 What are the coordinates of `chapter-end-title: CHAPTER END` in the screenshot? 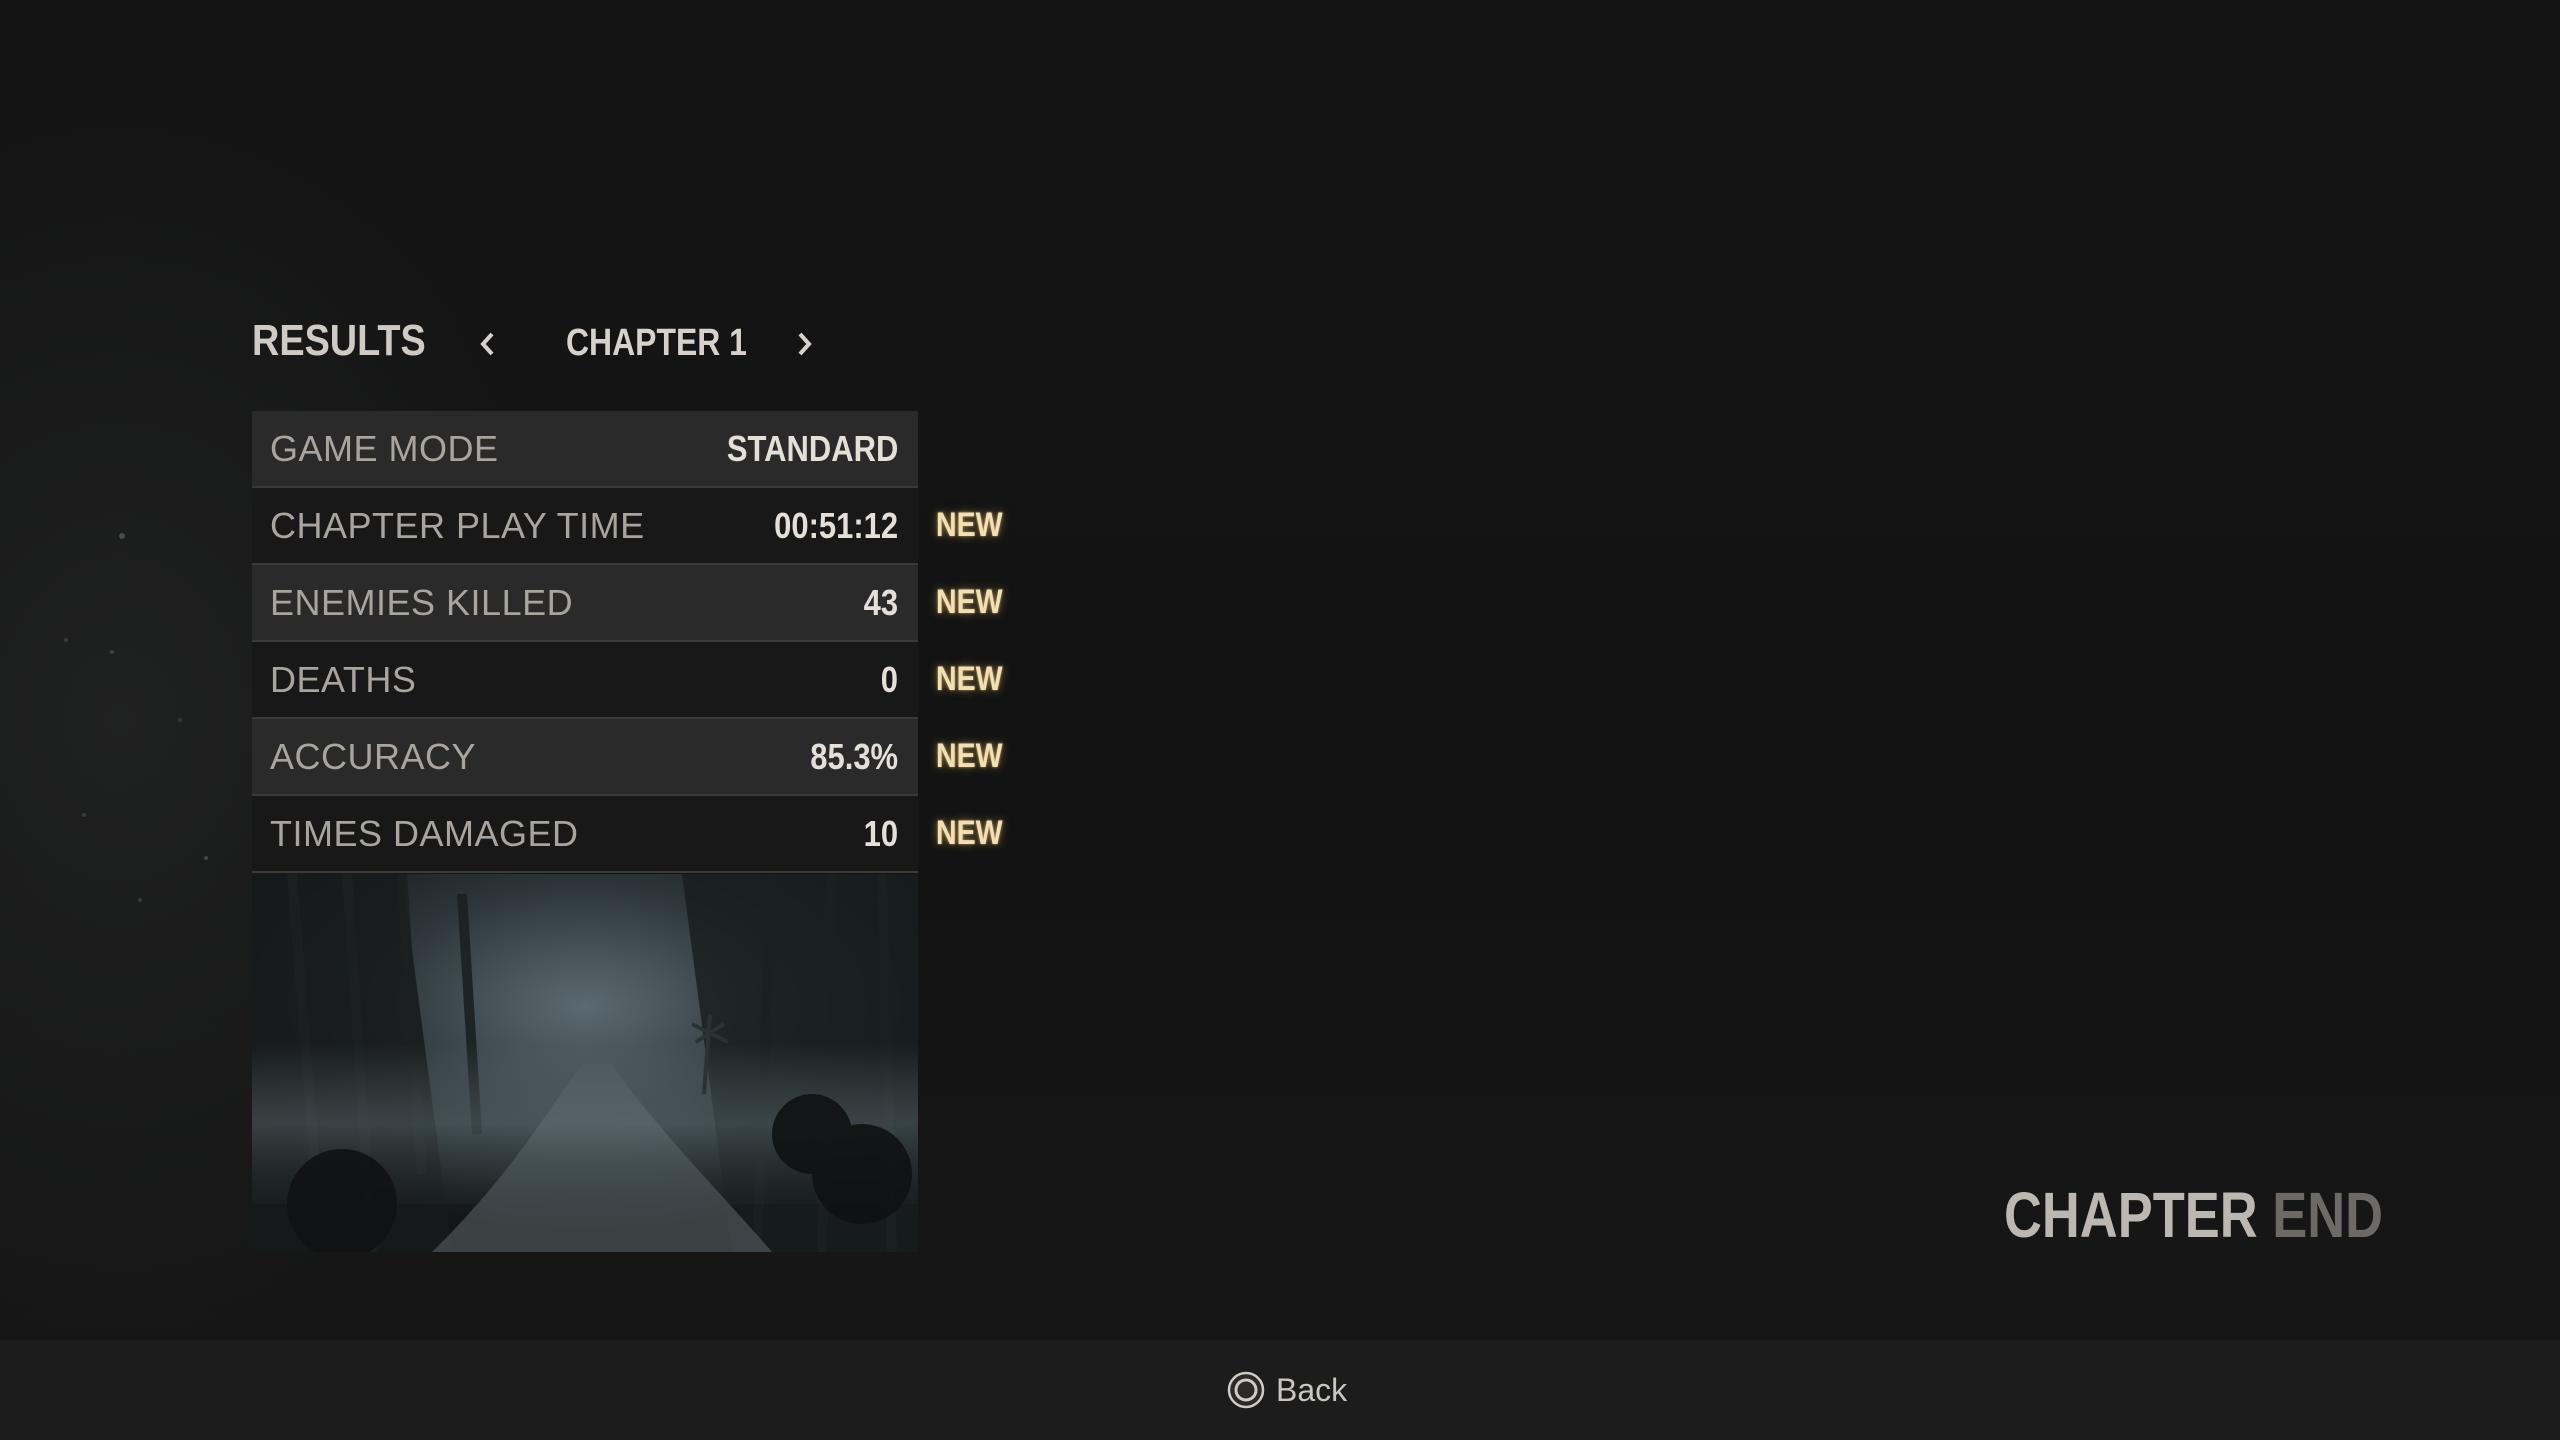 It's located at (2193, 1215).